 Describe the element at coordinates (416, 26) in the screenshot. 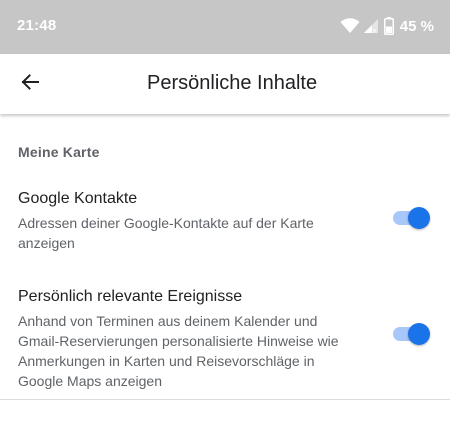

I see `battery-percentage: 45 %` at that location.